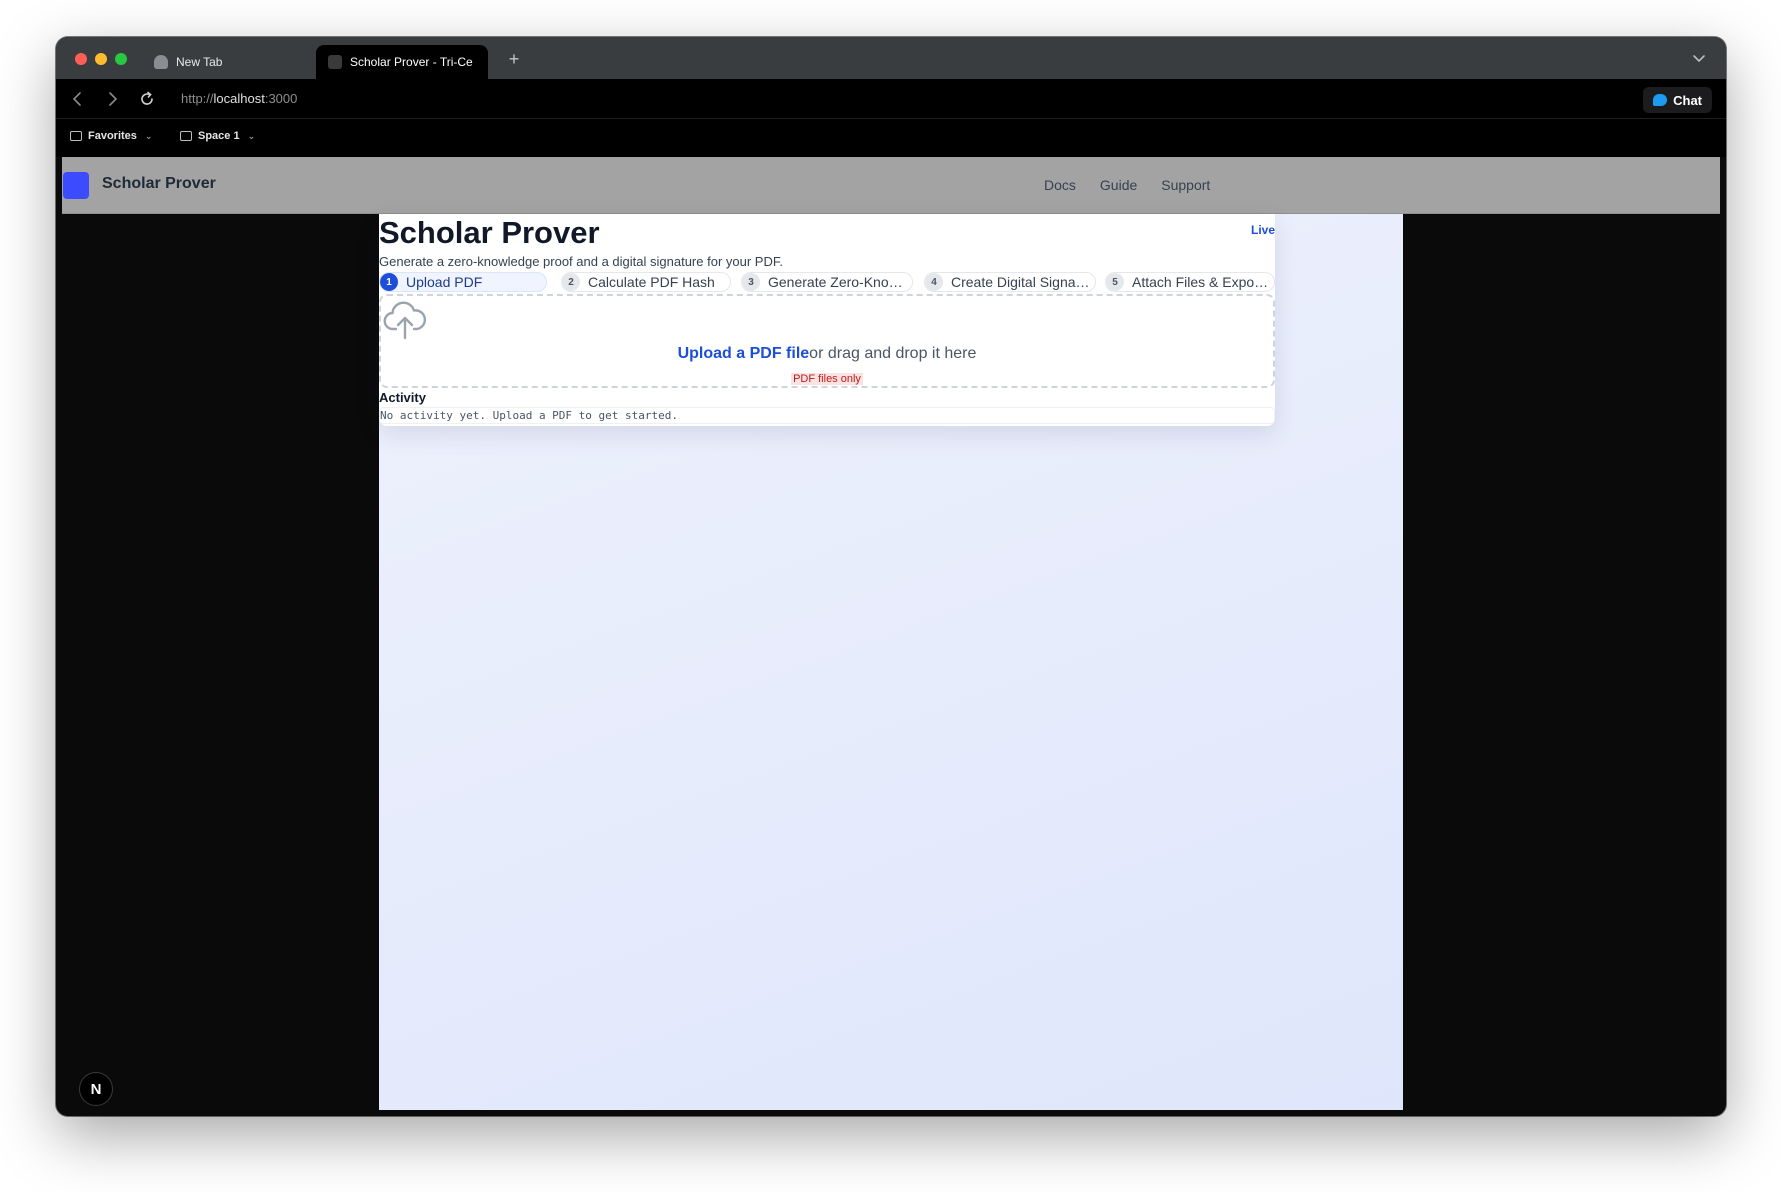 The width and height of the screenshot is (1781, 1192). I want to click on bookmark-label: Space 1, so click(219, 136).